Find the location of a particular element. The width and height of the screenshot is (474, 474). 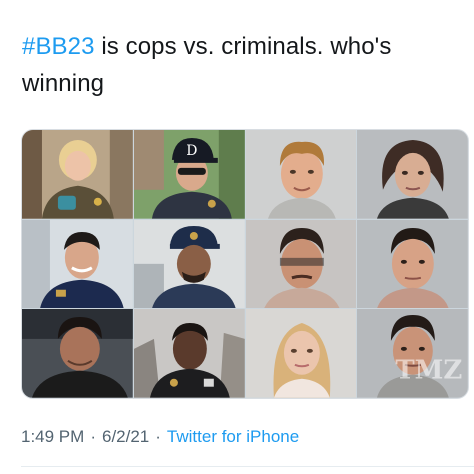

tweet-time: 1:49 PM is located at coordinates (52, 436).